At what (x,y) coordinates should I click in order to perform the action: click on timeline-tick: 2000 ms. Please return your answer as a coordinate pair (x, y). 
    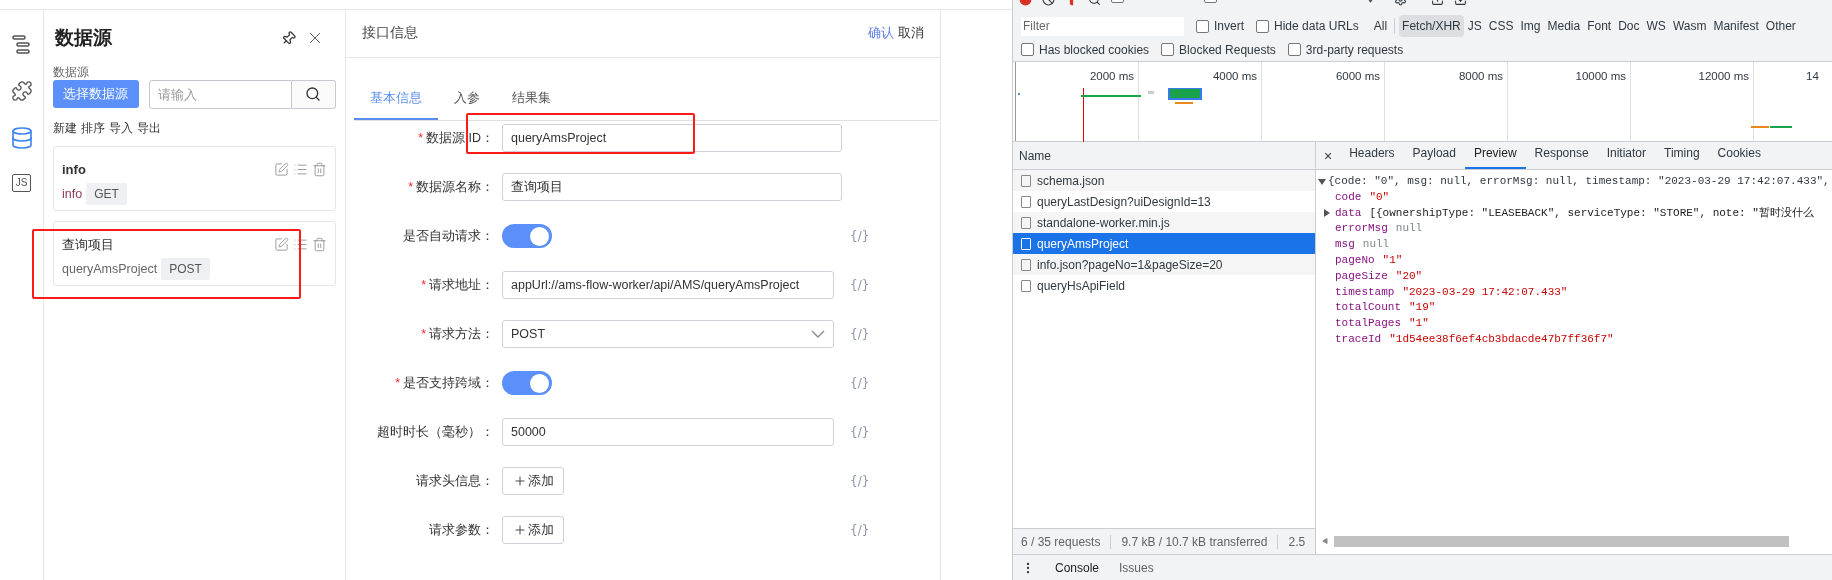
    Looking at the image, I should click on (1111, 75).